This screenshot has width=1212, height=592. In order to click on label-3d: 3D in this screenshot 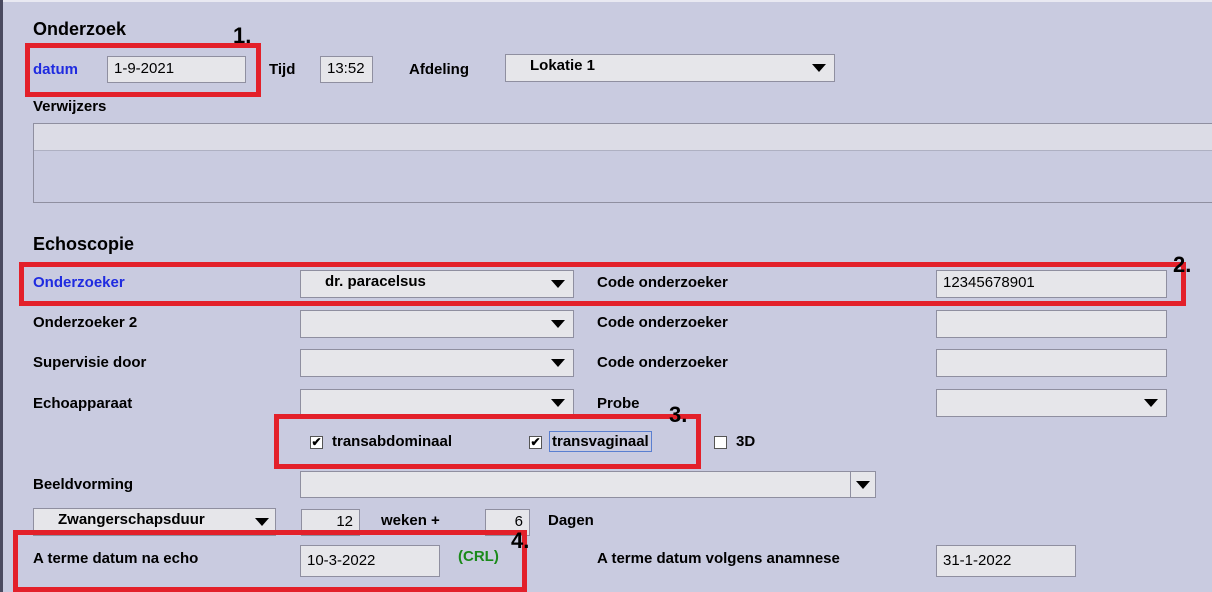, I will do `click(745, 441)`.